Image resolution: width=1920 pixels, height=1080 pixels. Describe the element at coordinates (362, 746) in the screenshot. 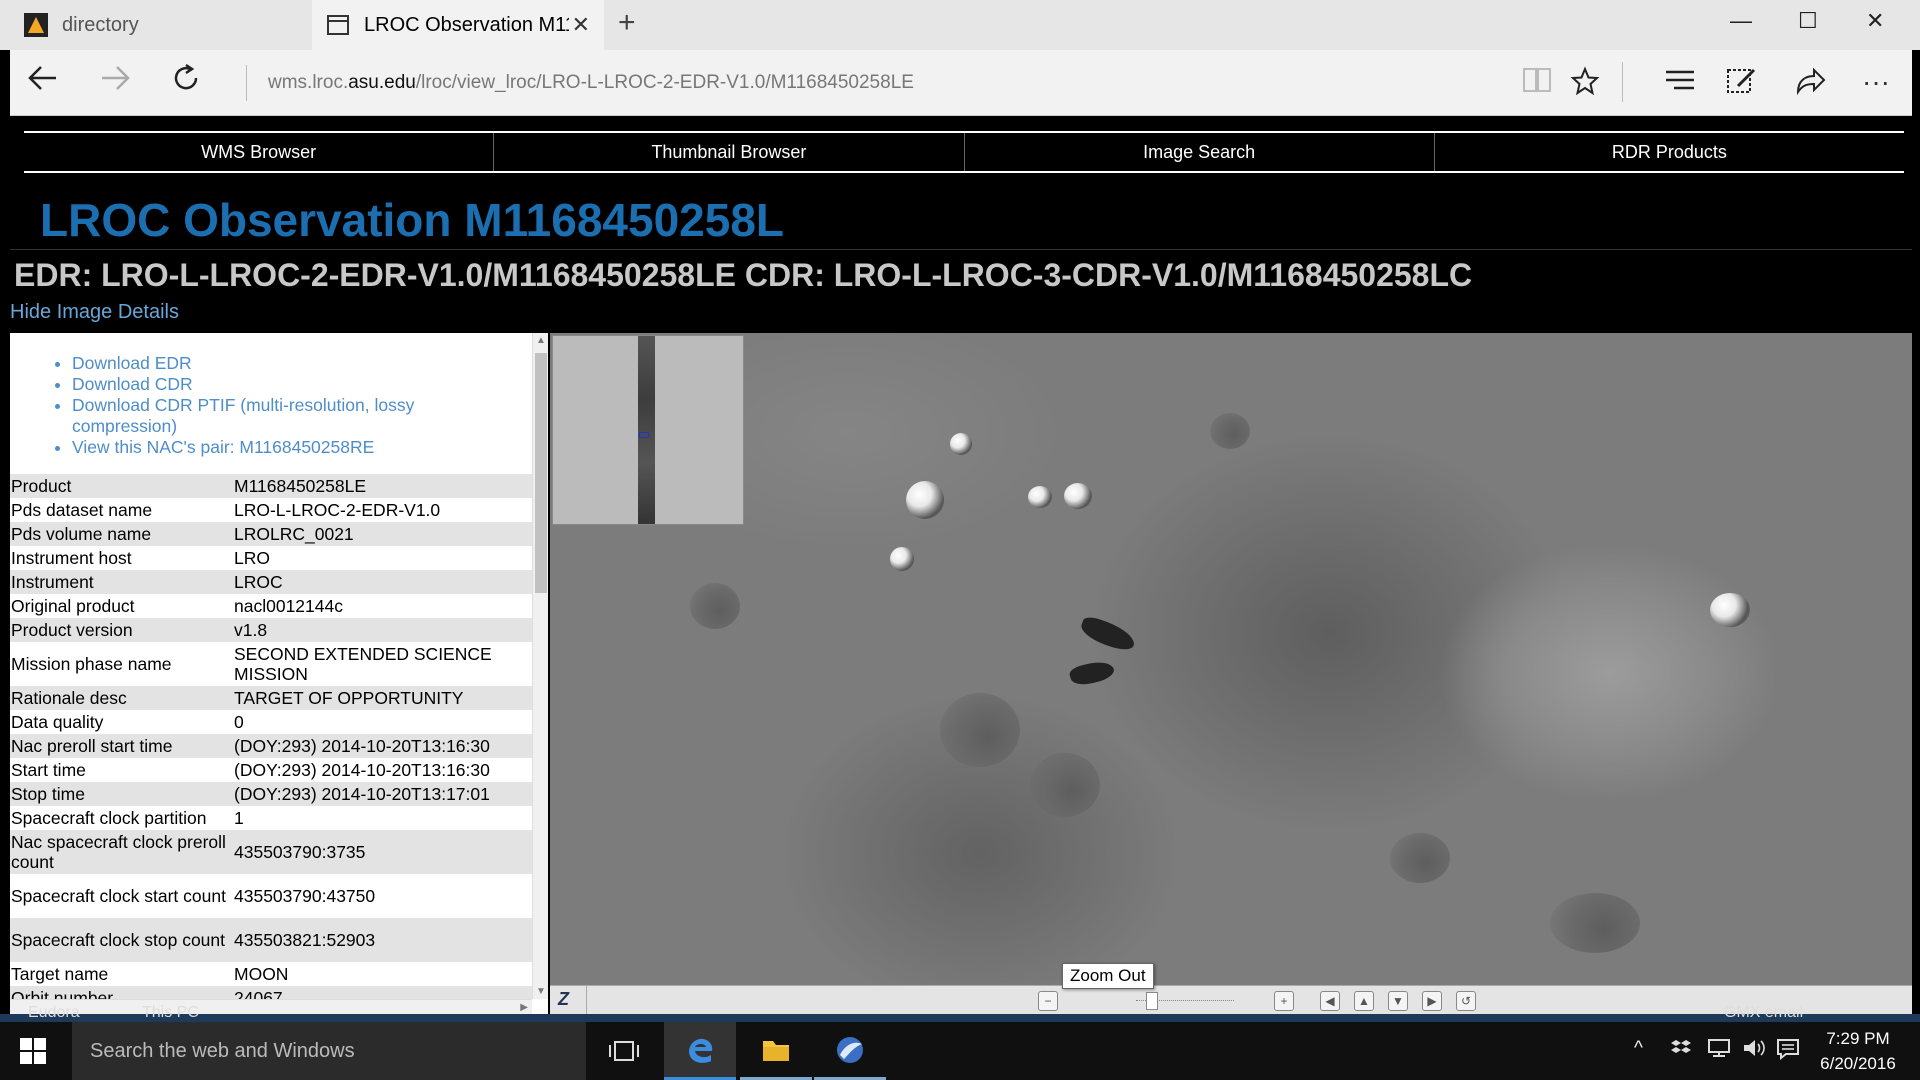

I see `property-value: (DOY:293) 2014-10-20T13:16:30` at that location.